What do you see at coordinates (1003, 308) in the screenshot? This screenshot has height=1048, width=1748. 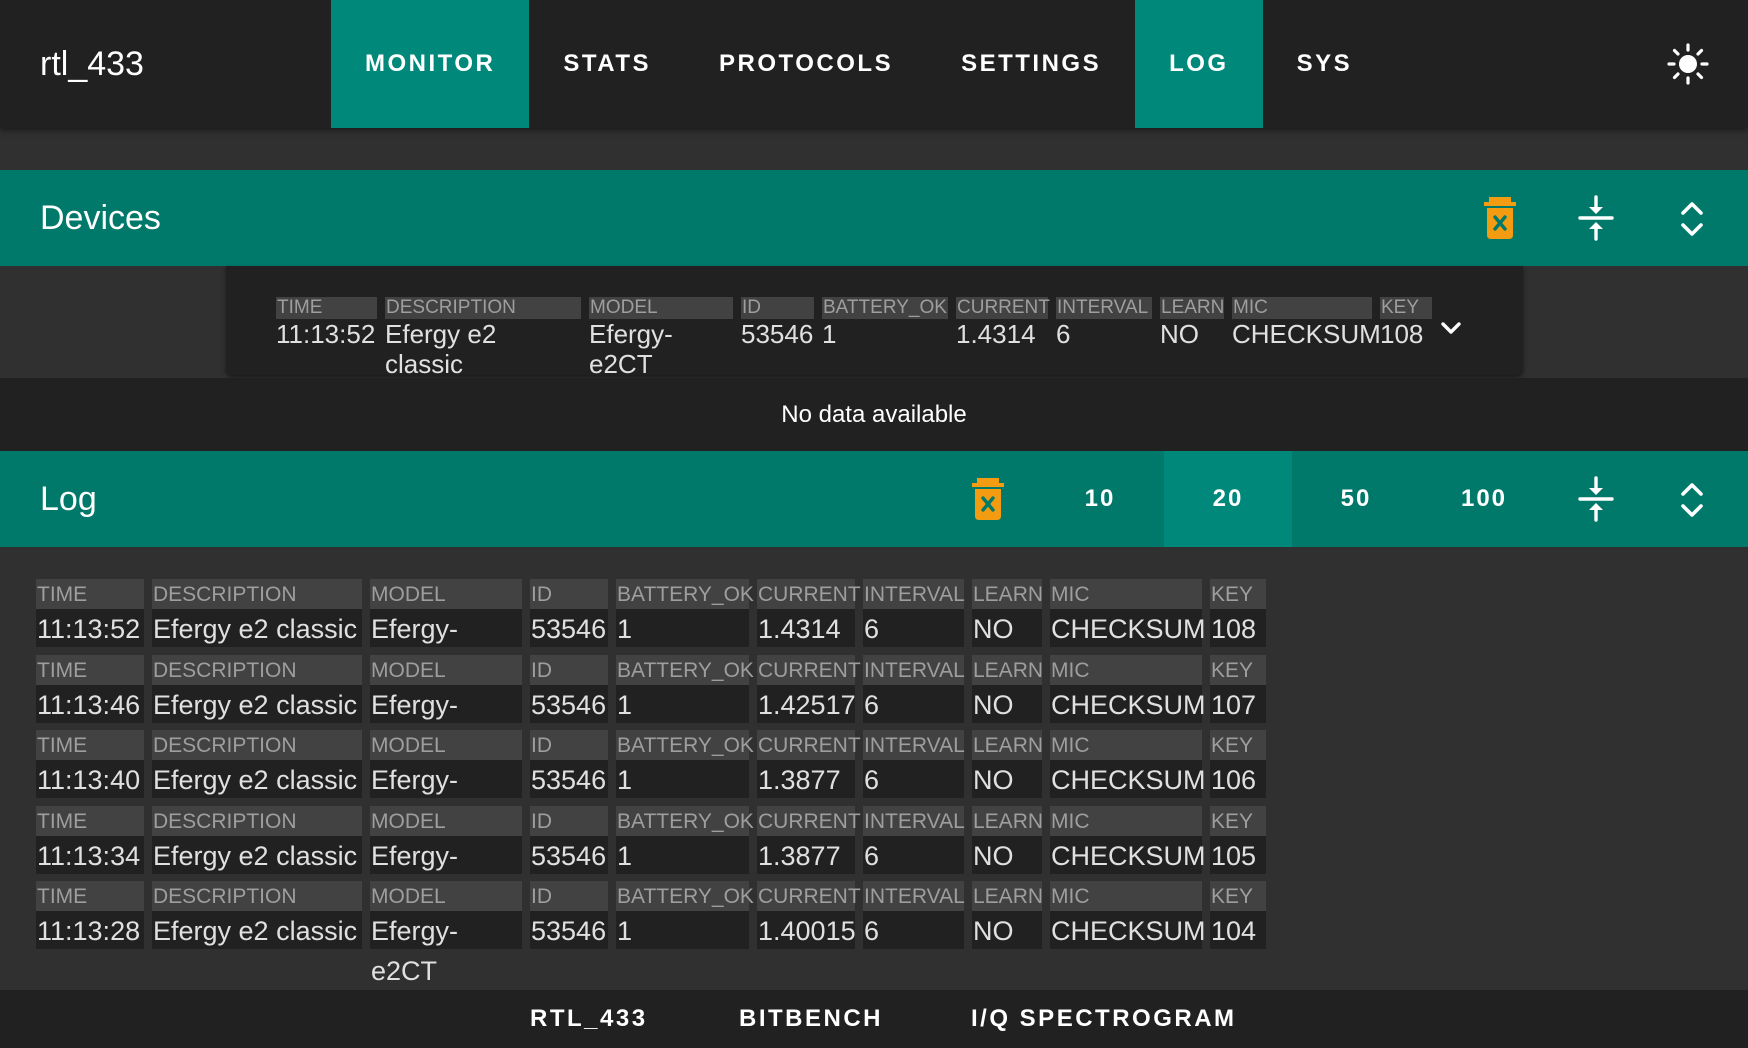 I see `device-col-current-header: CURRENT` at bounding box center [1003, 308].